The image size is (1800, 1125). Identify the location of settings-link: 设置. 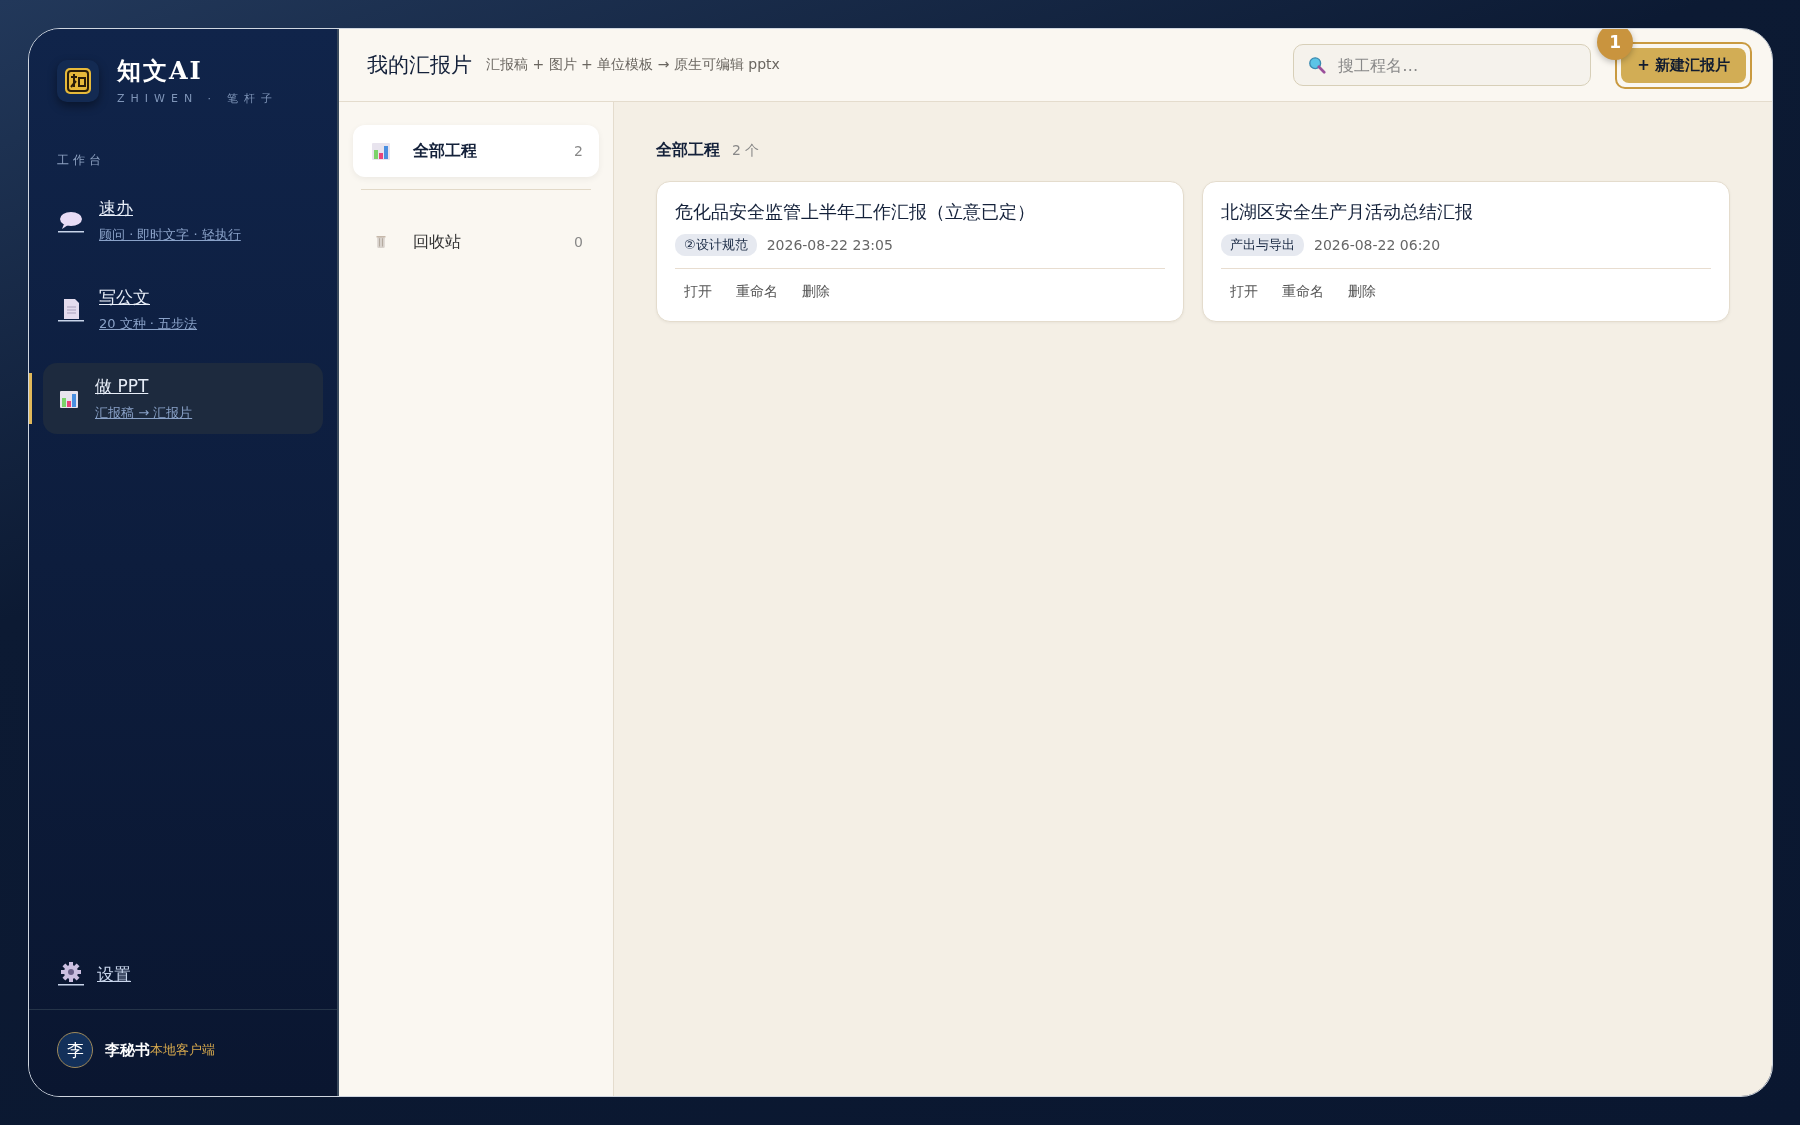
(114, 974).